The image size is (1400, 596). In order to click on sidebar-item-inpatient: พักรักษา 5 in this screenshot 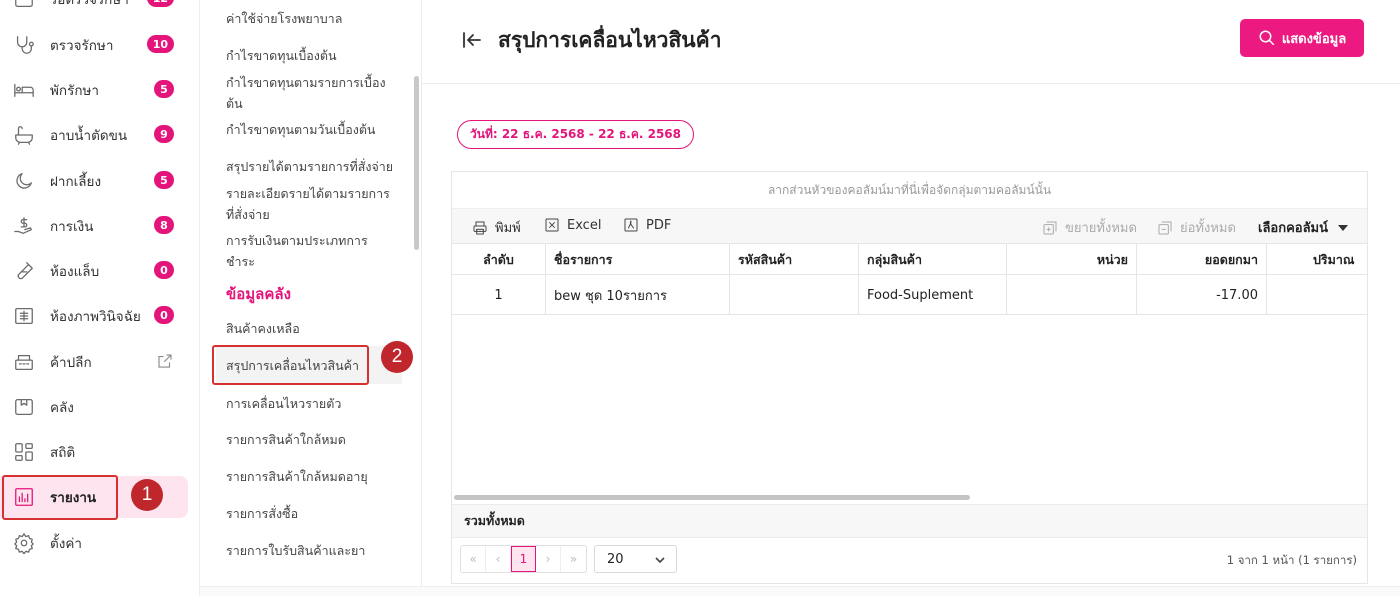, I will do `click(94, 90)`.